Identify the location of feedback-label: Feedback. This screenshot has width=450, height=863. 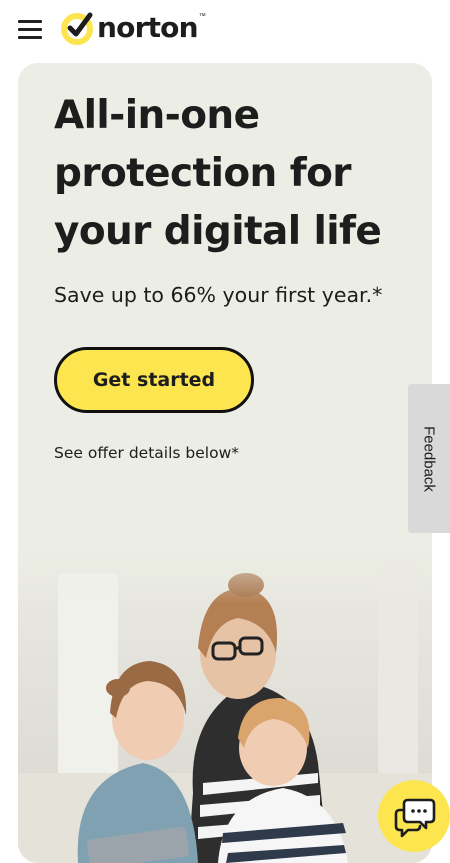
(429, 458).